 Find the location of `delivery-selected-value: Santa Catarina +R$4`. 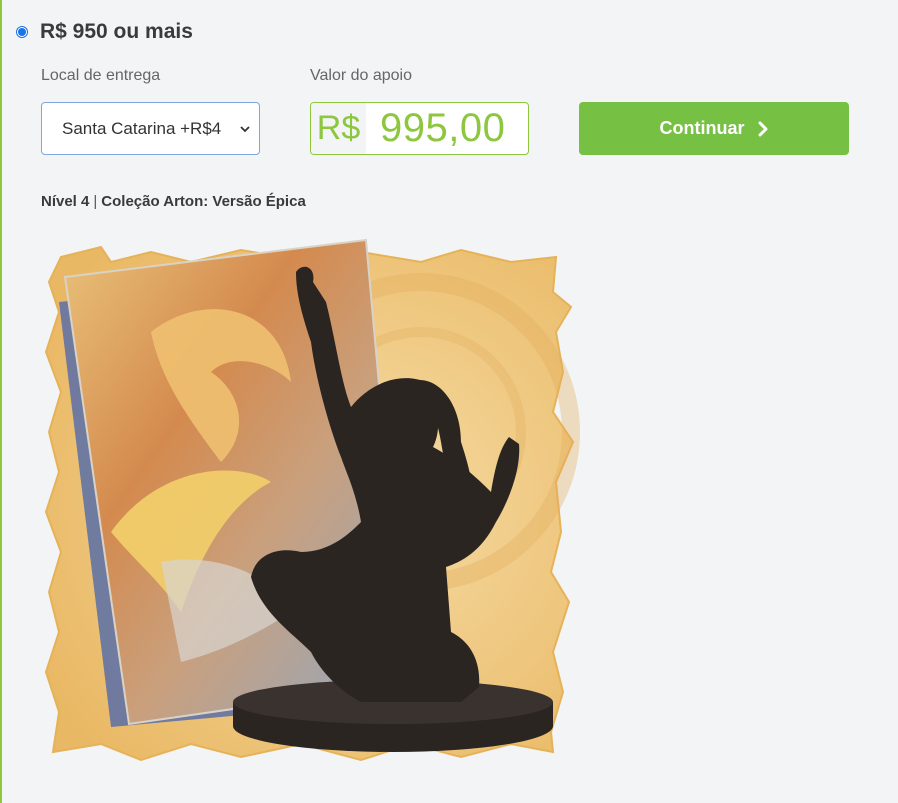

delivery-selected-value: Santa Catarina +R$4 is located at coordinates (142, 128).